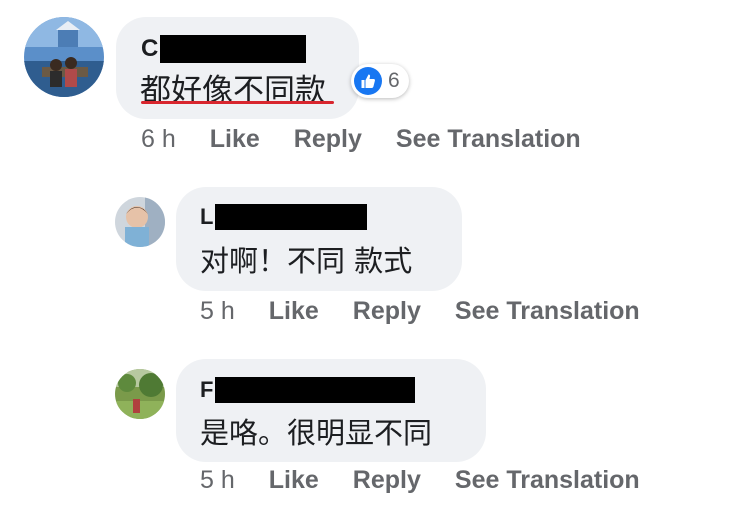  I want to click on comment-text: 是咯。很明显不同, so click(316, 433).